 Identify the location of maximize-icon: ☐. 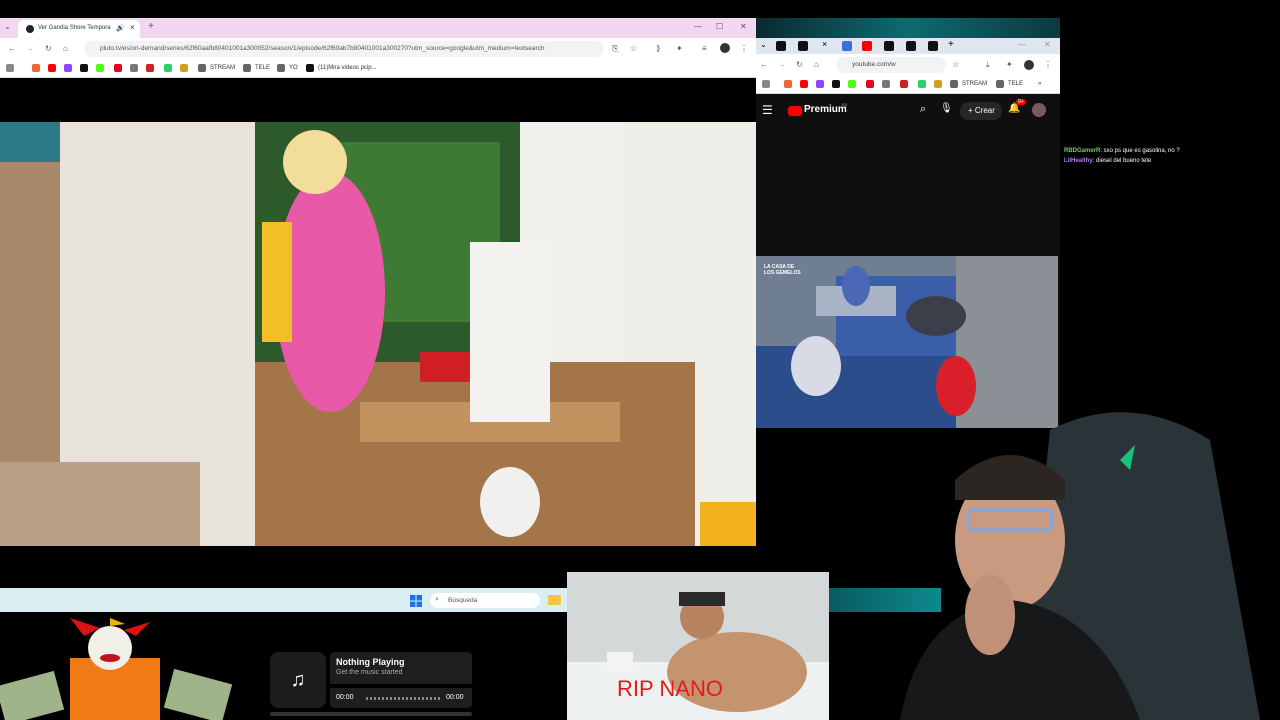
(719, 26).